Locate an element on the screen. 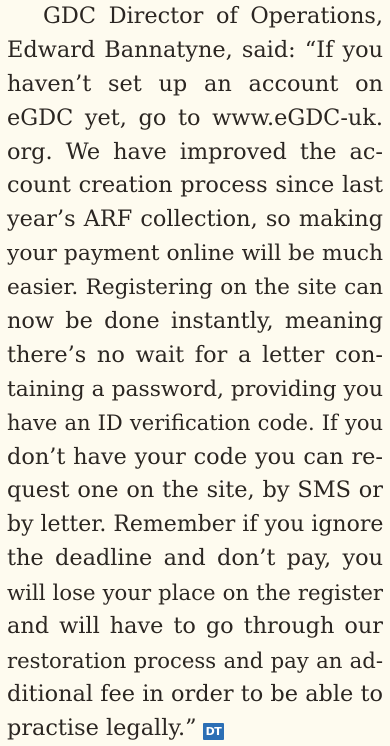 Image resolution: width=390 pixels, height=746 pixels. article-line: have an ID verification code. If you is located at coordinates (195, 422).